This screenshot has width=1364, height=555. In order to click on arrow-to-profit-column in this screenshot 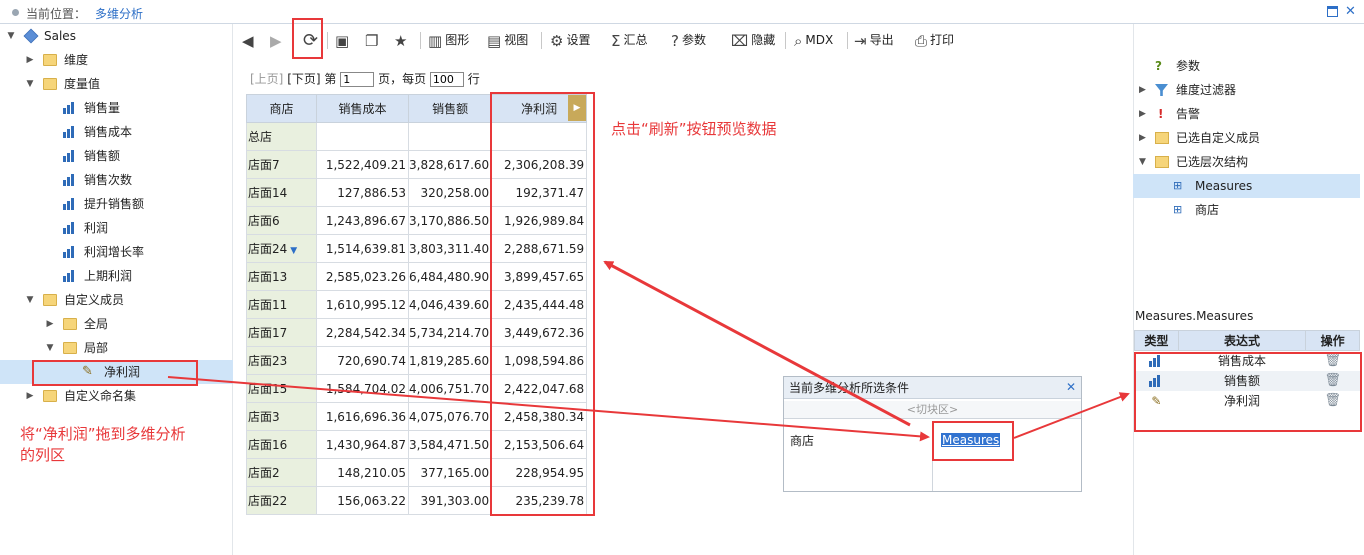, I will do `click(757, 343)`.